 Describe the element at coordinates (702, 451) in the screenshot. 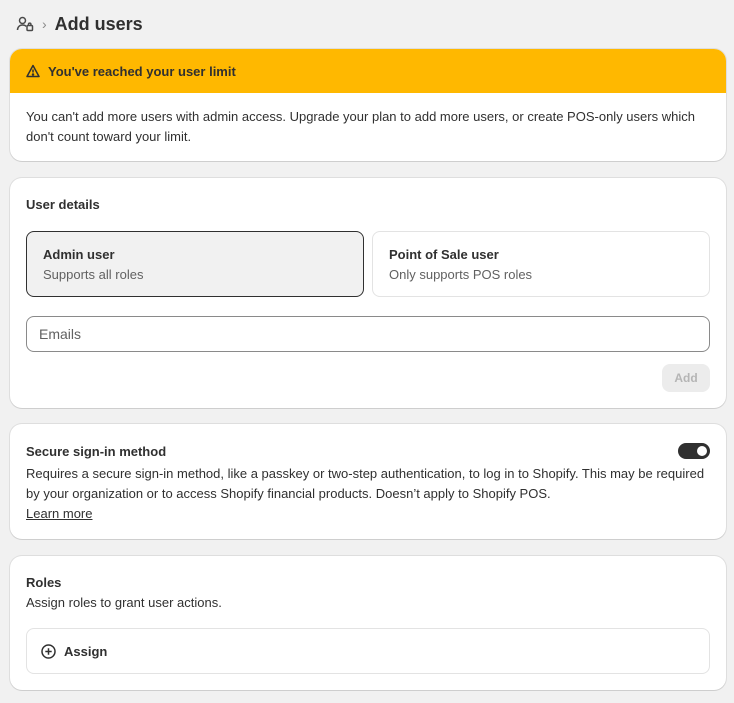

I see `toggle-knob` at that location.